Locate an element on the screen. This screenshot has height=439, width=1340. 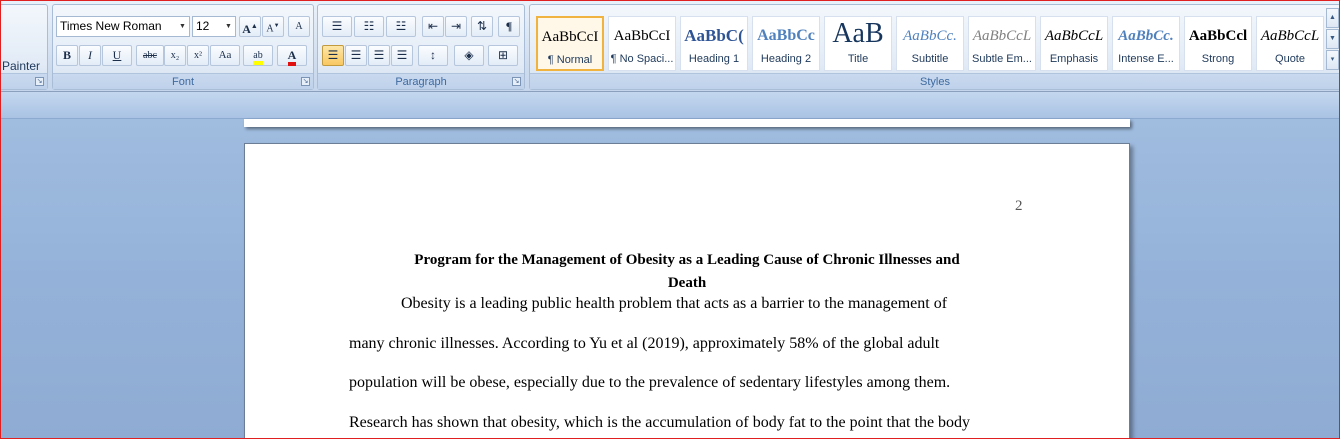
ruler-strip is located at coordinates (670, 105).